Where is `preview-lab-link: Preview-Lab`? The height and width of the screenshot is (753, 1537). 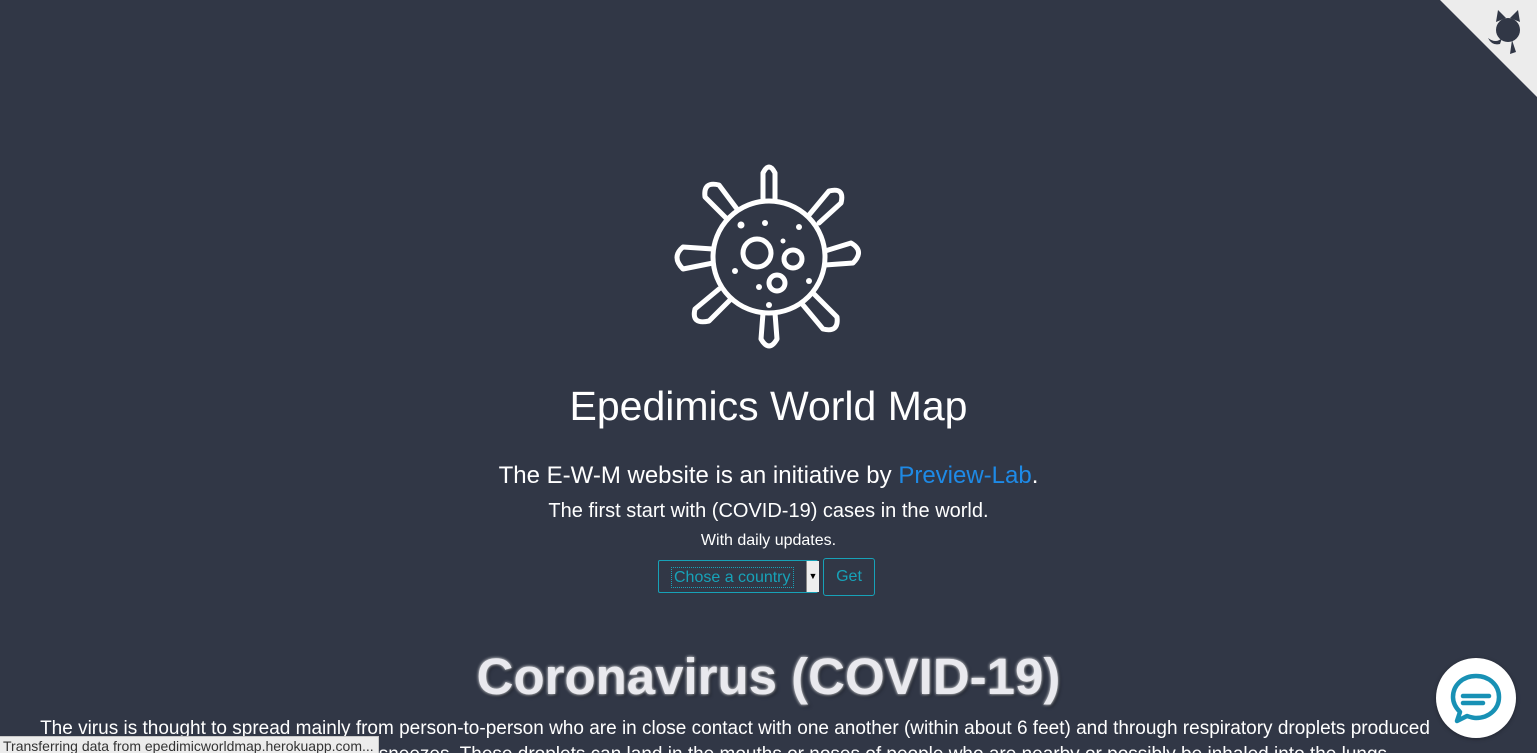 preview-lab-link: Preview-Lab is located at coordinates (964, 475).